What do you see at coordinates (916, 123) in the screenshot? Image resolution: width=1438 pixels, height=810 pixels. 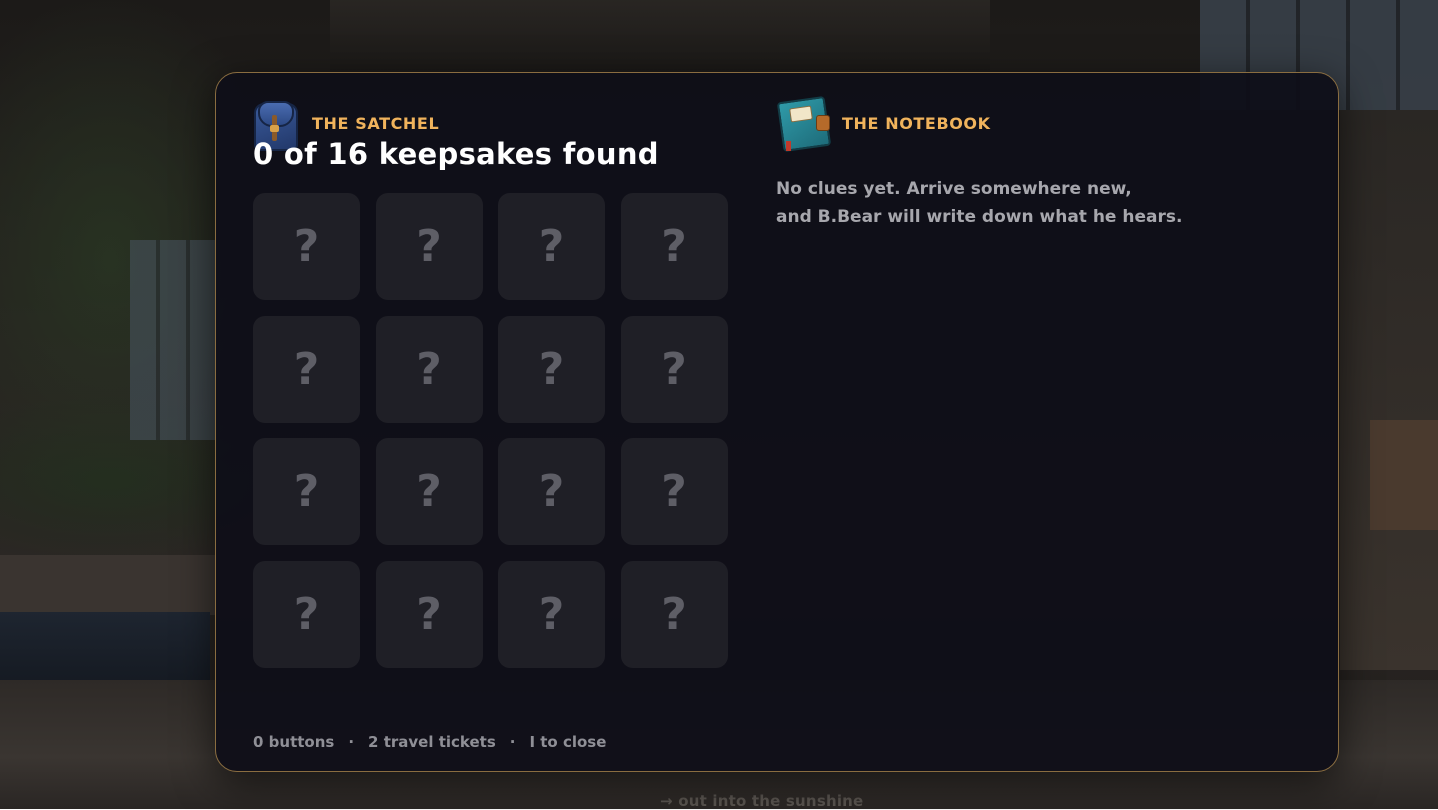 I see `notebook-label: THE NOTEBOOK` at bounding box center [916, 123].